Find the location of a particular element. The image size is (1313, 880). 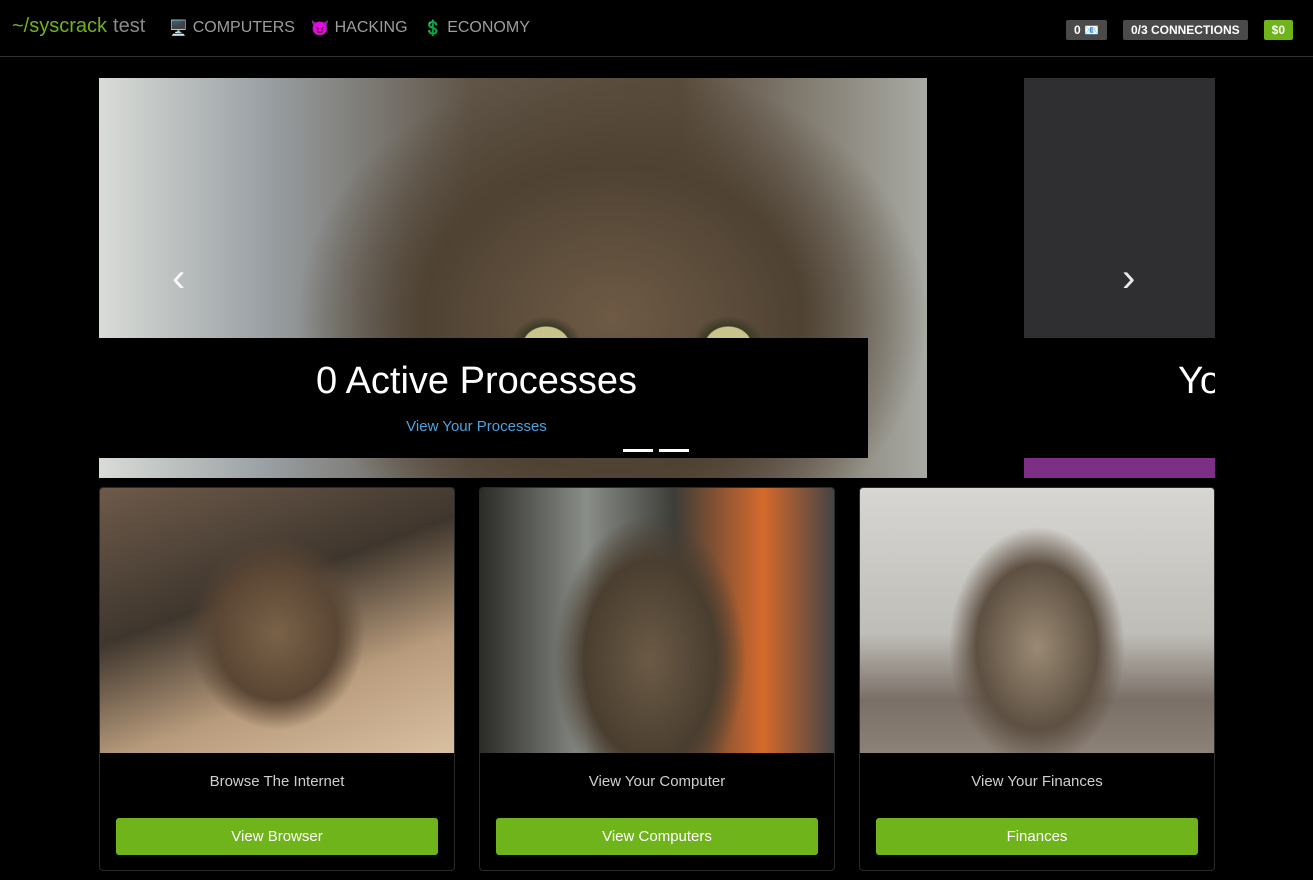

computer-icon: 🖥️ is located at coordinates (178, 28).